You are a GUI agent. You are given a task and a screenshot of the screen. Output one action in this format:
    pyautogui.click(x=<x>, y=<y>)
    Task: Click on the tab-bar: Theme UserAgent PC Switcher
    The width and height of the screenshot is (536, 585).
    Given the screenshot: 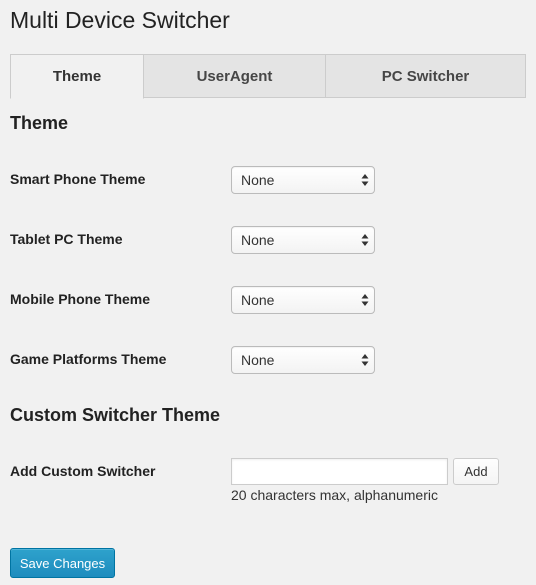 What is the action you would take?
    pyautogui.click(x=268, y=76)
    